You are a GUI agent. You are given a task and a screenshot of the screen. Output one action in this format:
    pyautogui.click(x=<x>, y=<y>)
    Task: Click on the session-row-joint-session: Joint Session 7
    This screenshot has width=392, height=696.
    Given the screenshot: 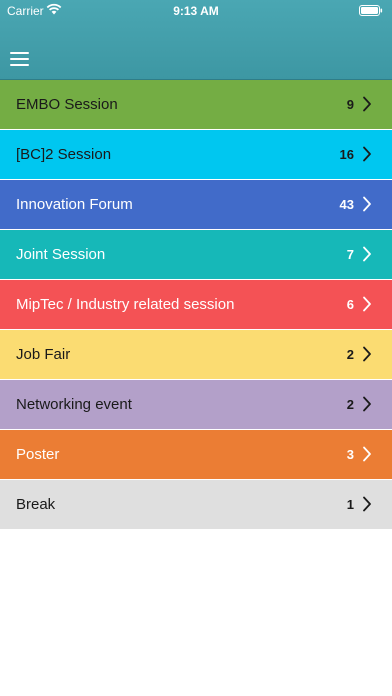 What is the action you would take?
    pyautogui.click(x=196, y=255)
    